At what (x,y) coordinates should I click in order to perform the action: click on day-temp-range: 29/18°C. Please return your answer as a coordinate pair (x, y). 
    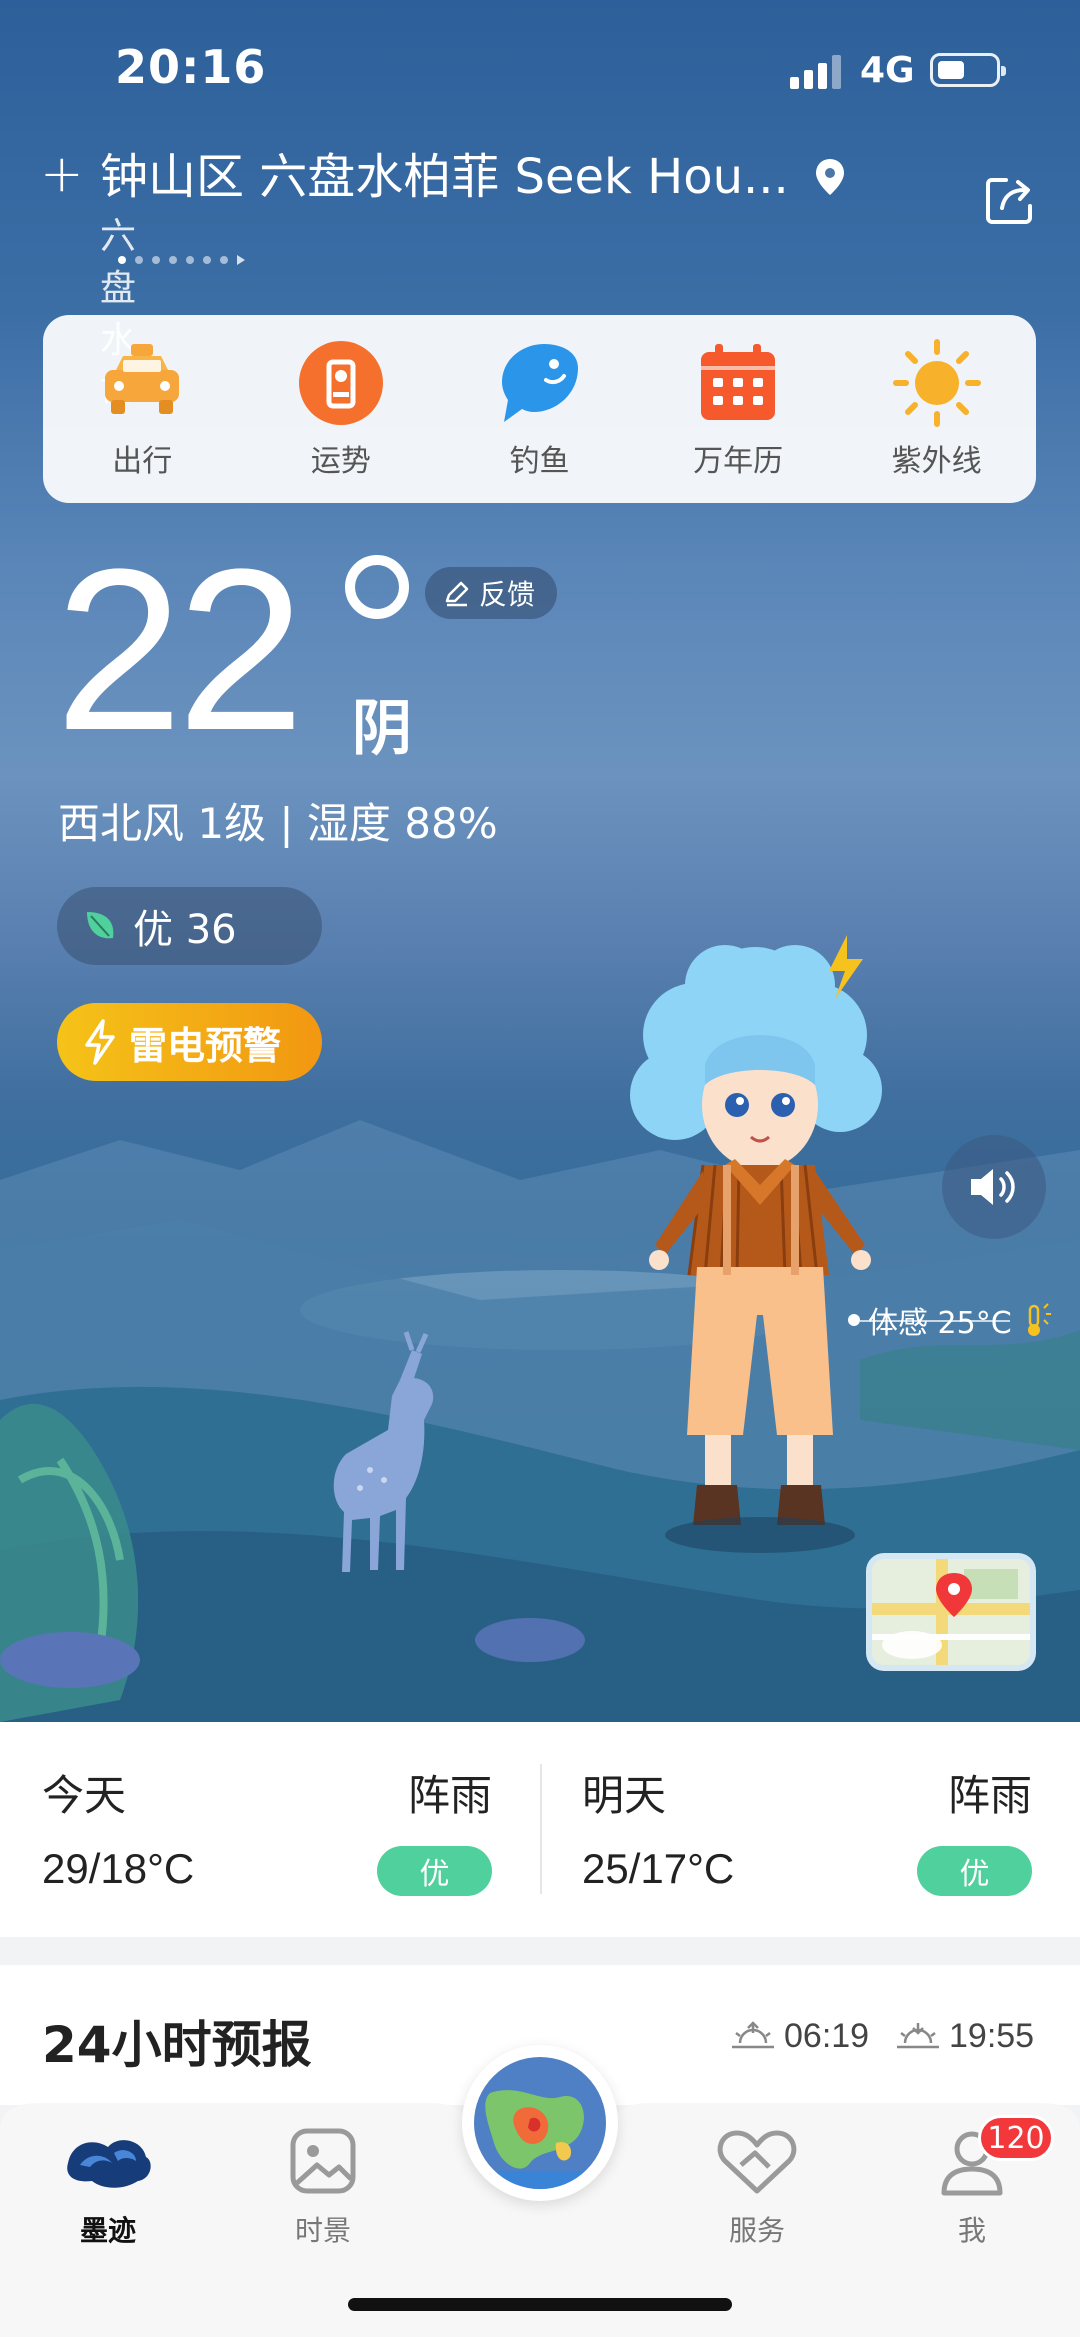
    Looking at the image, I should click on (118, 1868).